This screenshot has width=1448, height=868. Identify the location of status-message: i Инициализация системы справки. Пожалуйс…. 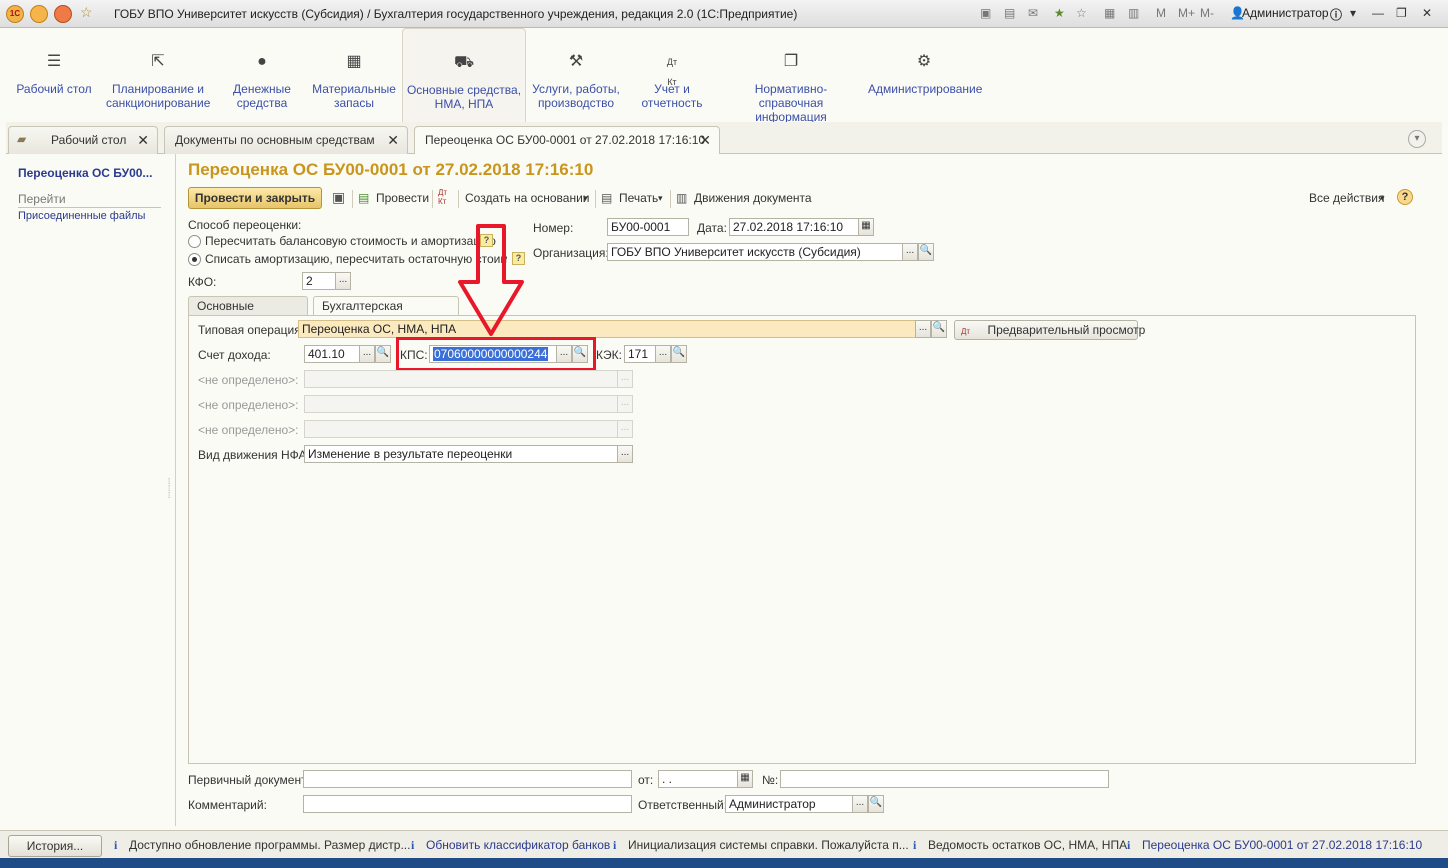
(761, 845).